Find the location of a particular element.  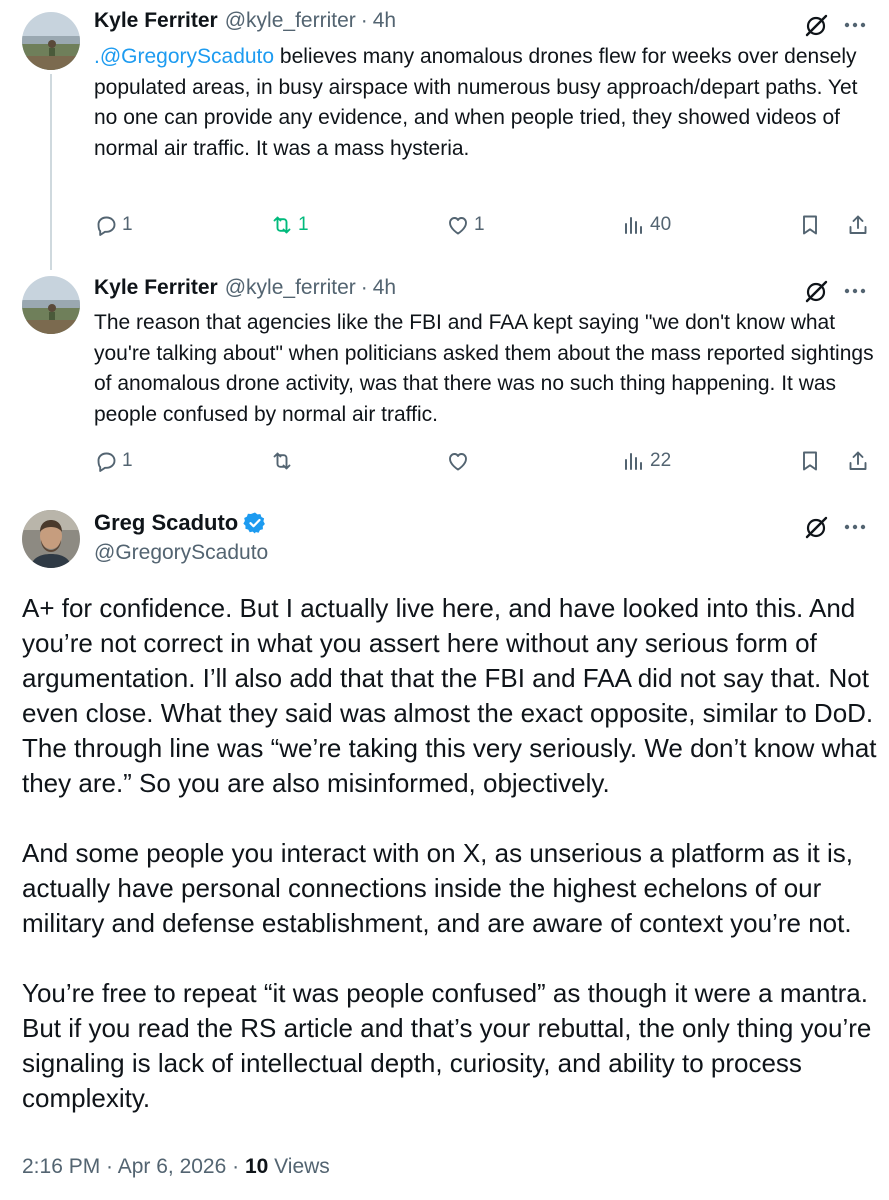

views-count: 22 is located at coordinates (661, 460).